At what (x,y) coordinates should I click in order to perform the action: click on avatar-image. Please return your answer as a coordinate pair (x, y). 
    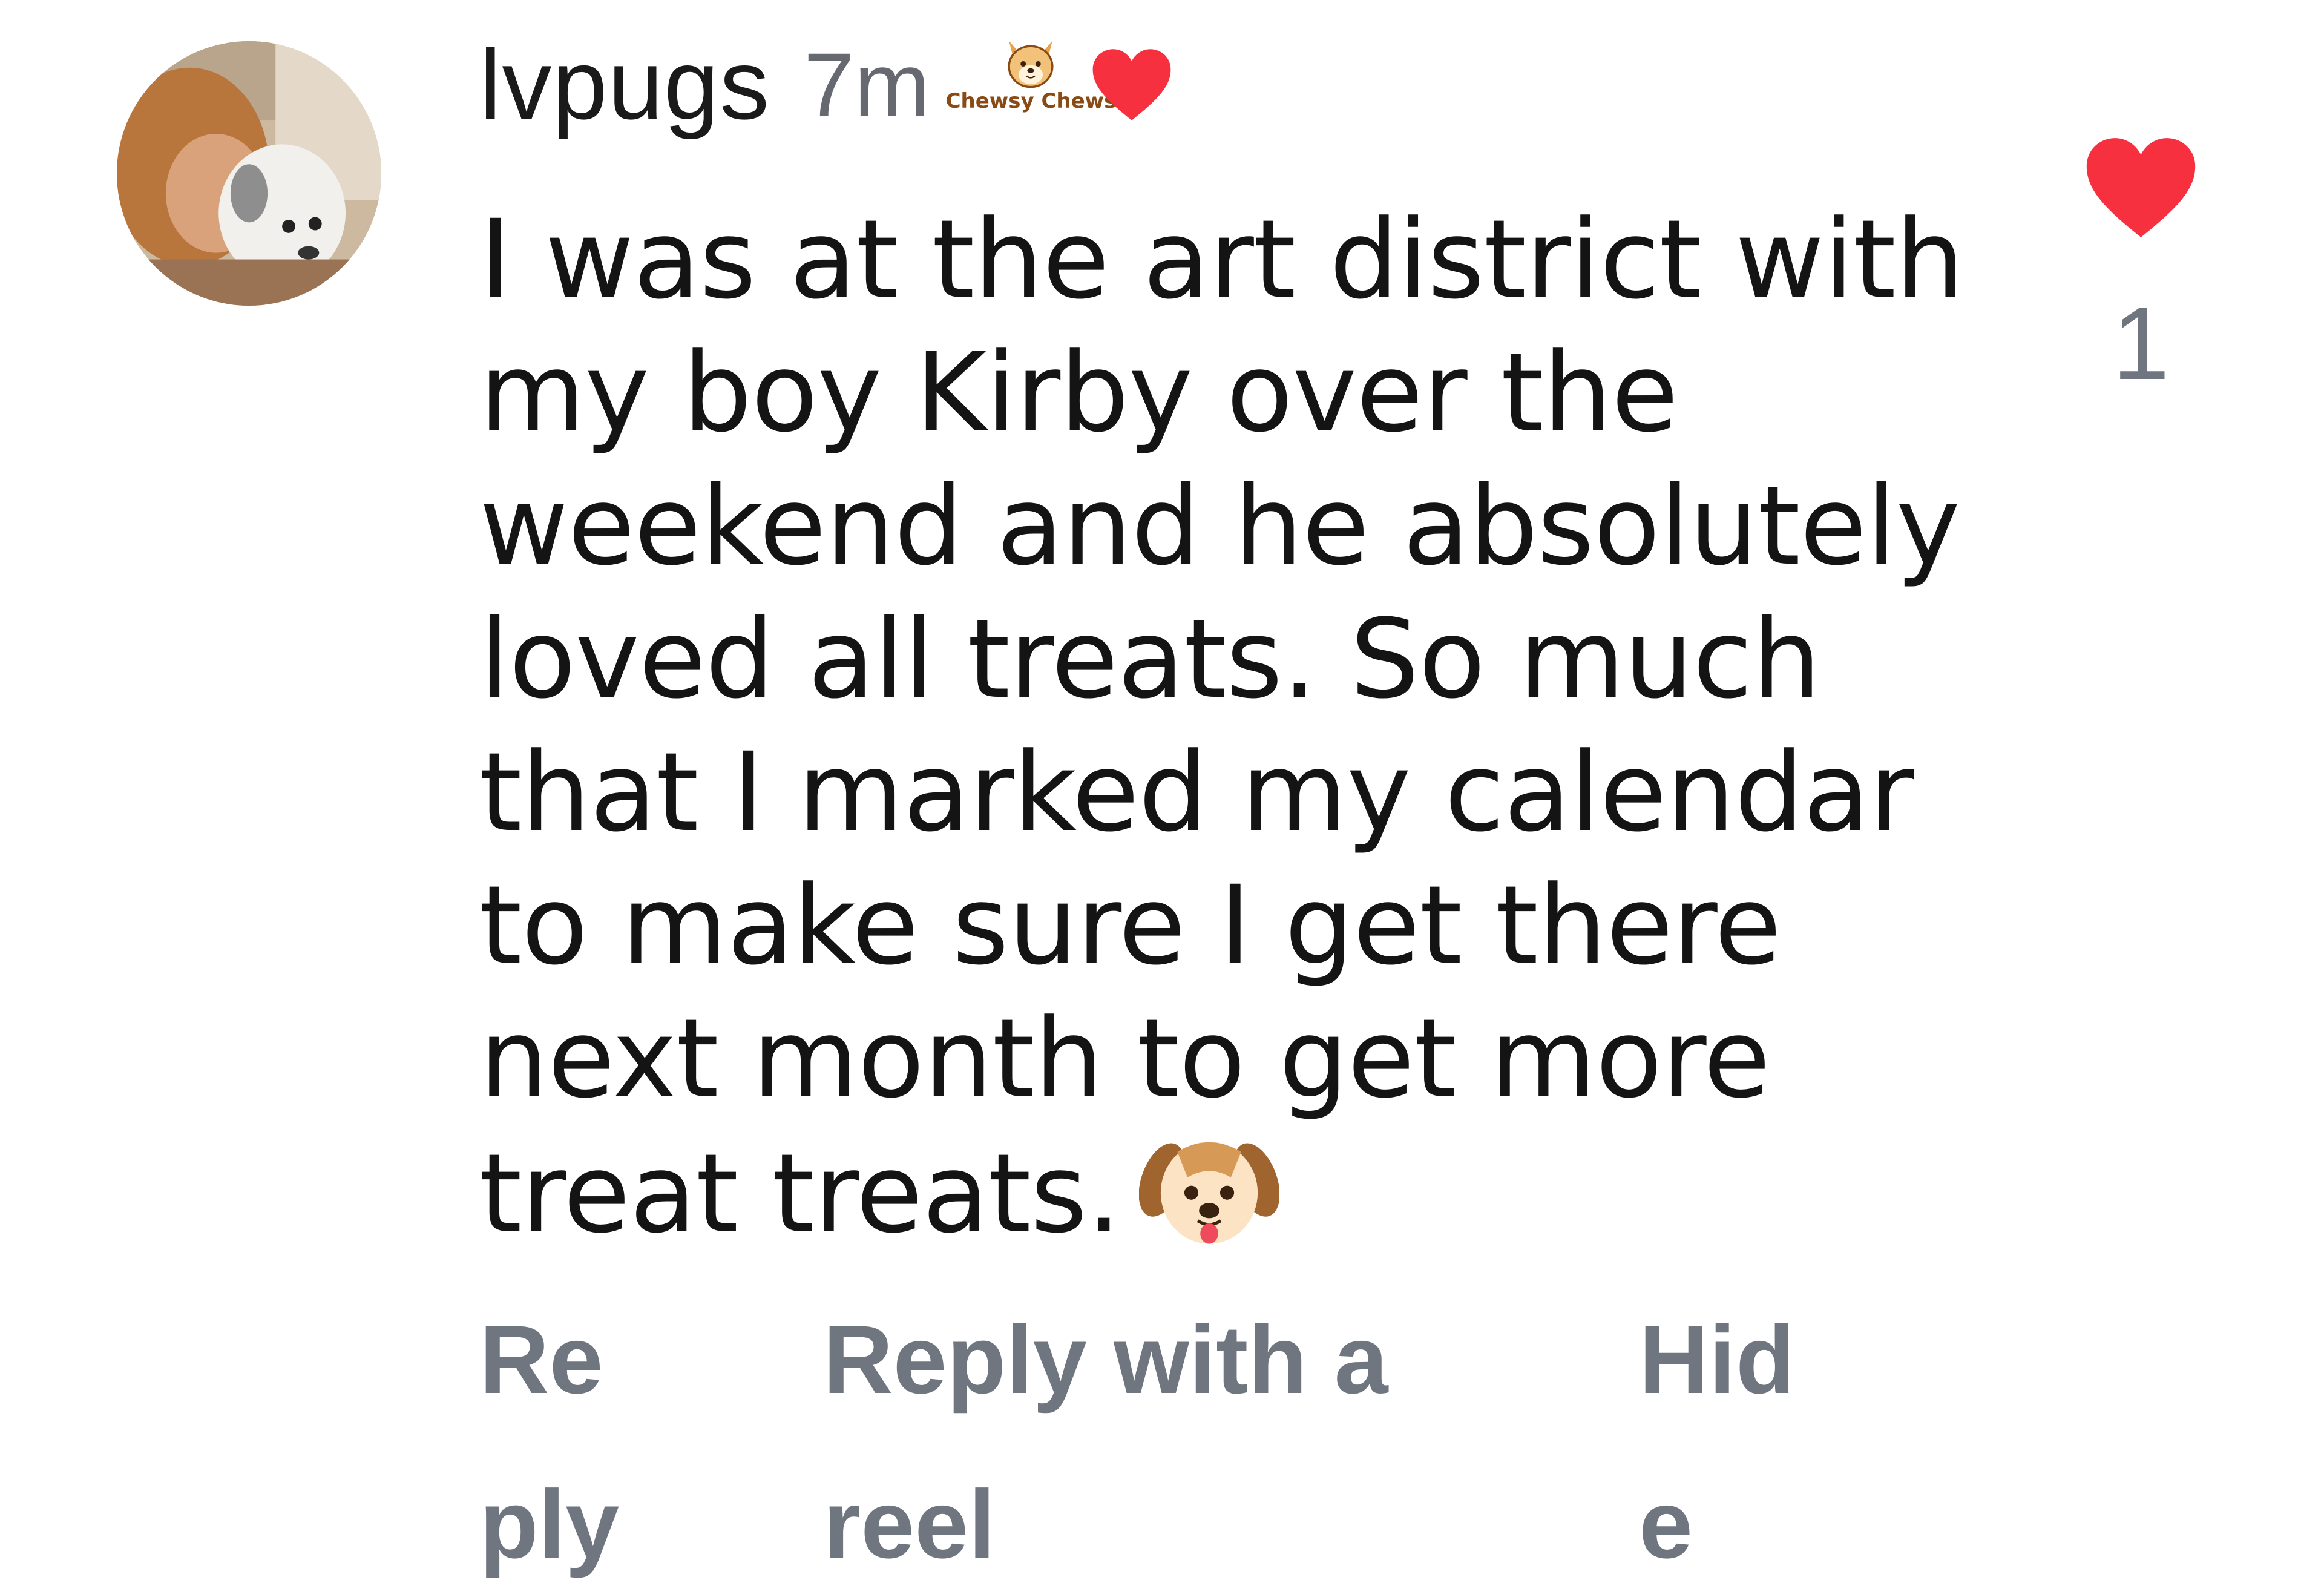
    Looking at the image, I should click on (249, 173).